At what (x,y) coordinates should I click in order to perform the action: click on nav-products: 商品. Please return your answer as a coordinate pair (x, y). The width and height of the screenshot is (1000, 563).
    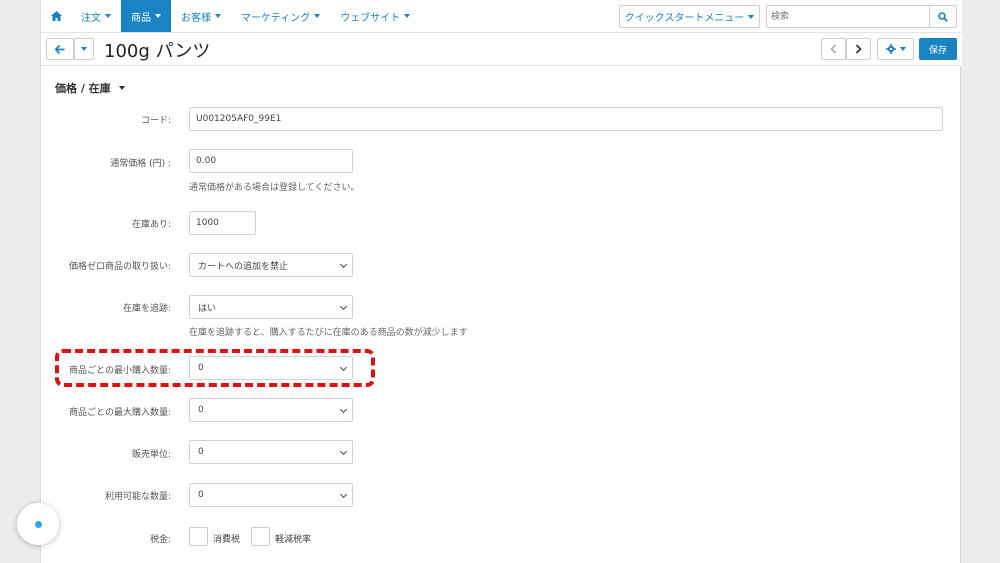
    Looking at the image, I should click on (146, 16).